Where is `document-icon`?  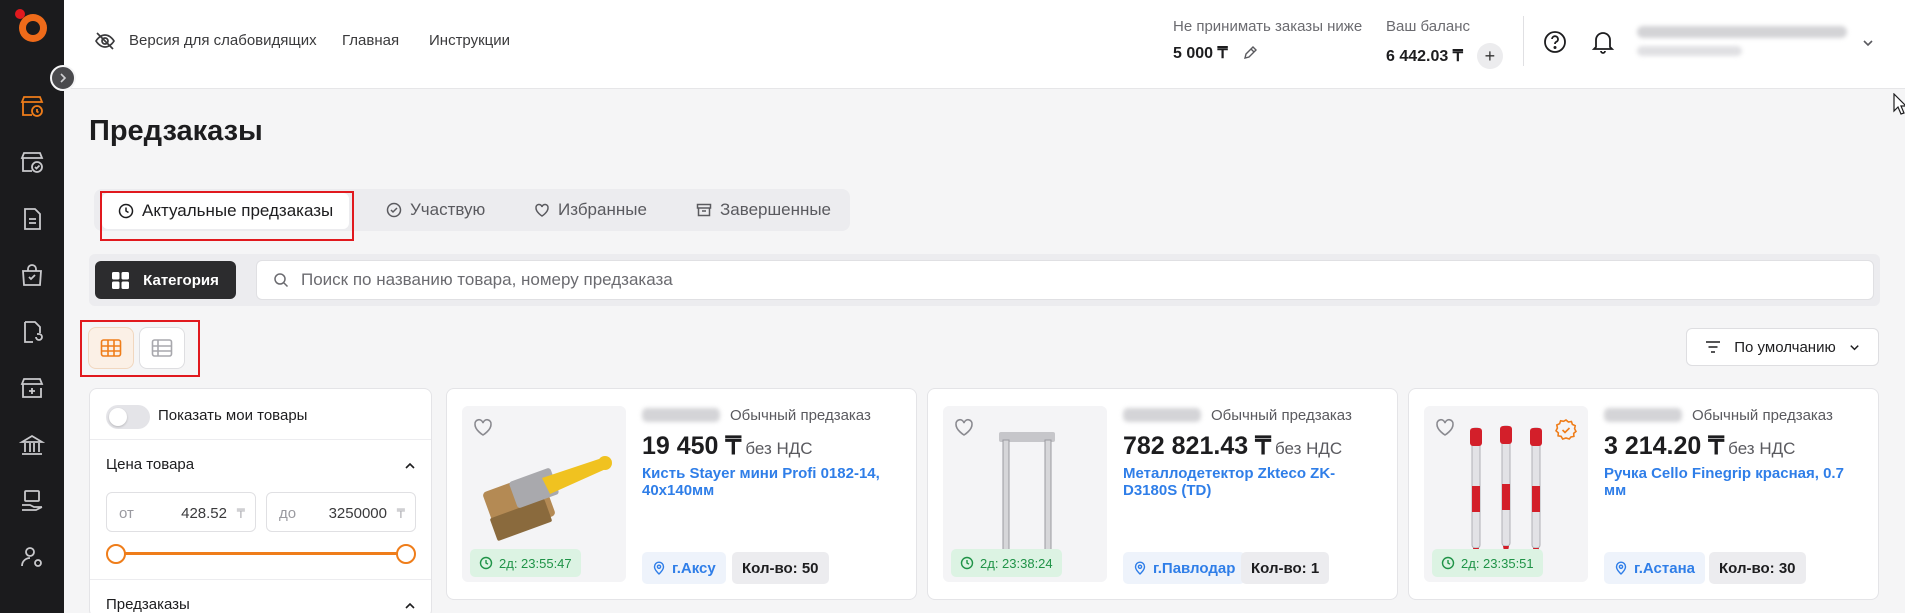
document-icon is located at coordinates (32, 219).